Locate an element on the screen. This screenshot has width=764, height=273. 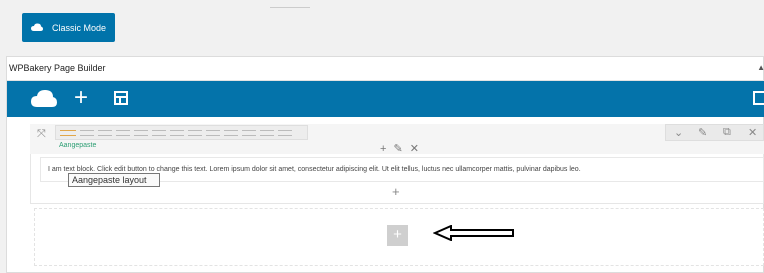
row-drag-icon: ⤧ is located at coordinates (41, 134).